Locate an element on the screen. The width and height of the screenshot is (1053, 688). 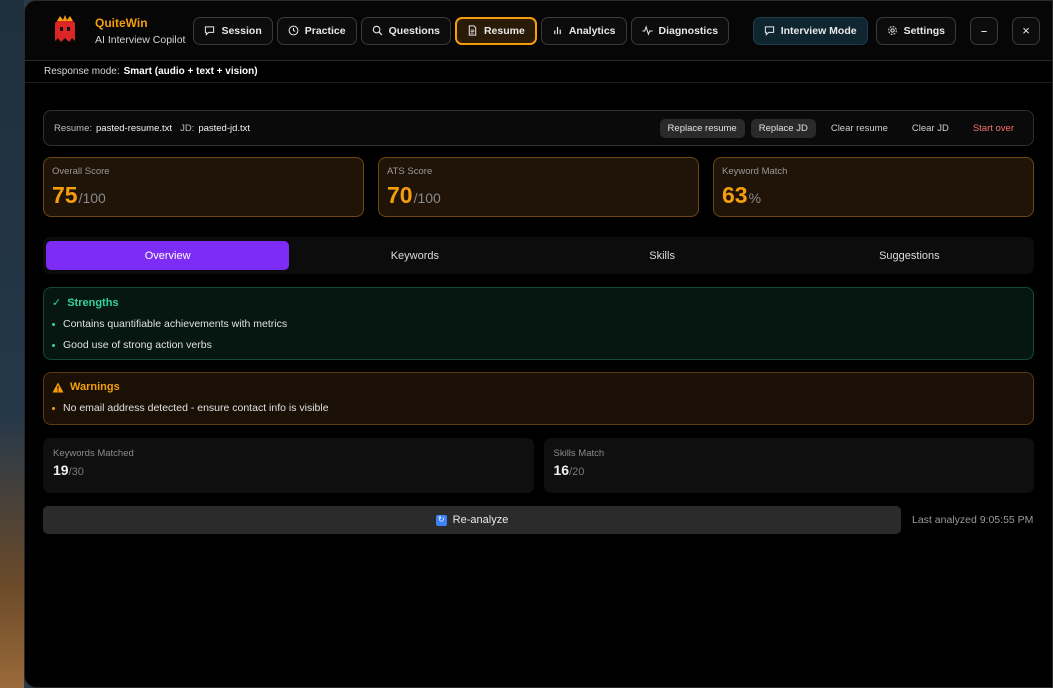
nav-analytics-button: Analytics is located at coordinates (583, 30).